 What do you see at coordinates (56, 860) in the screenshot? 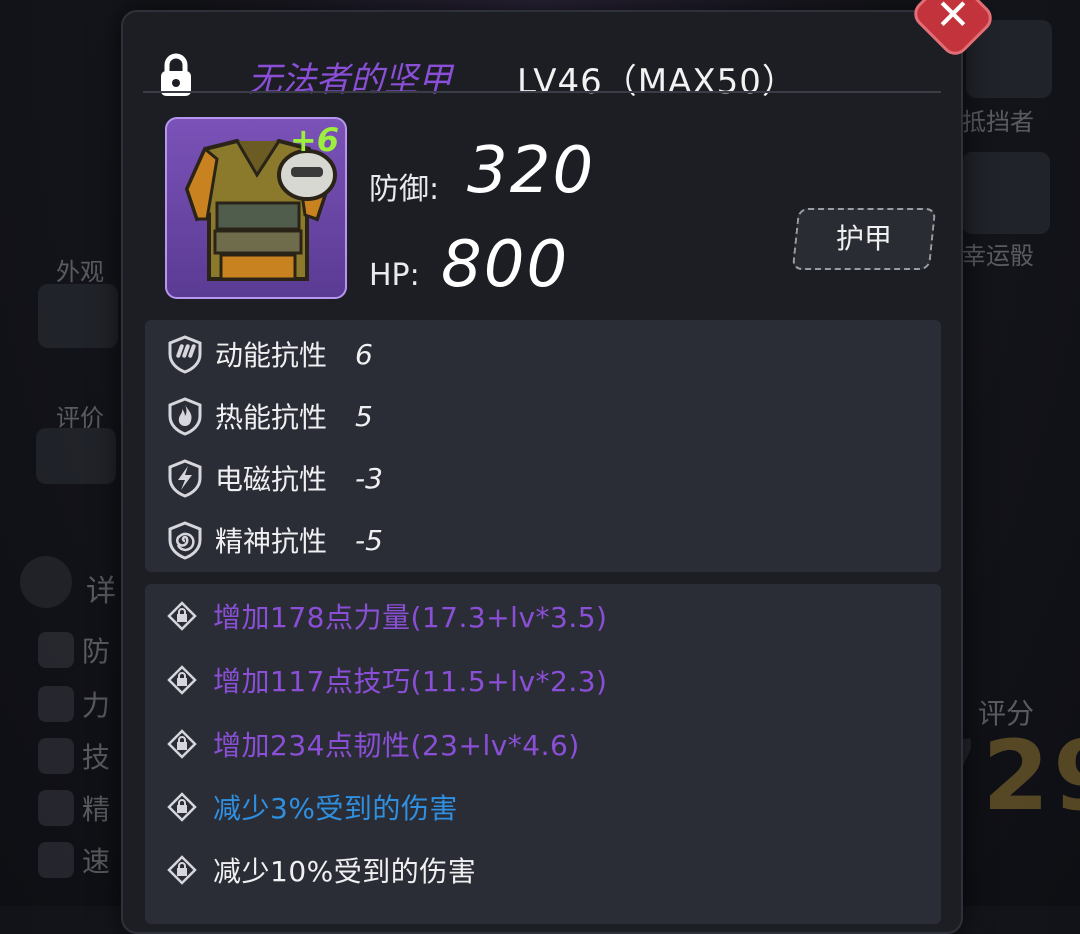
I see `boot-icon` at bounding box center [56, 860].